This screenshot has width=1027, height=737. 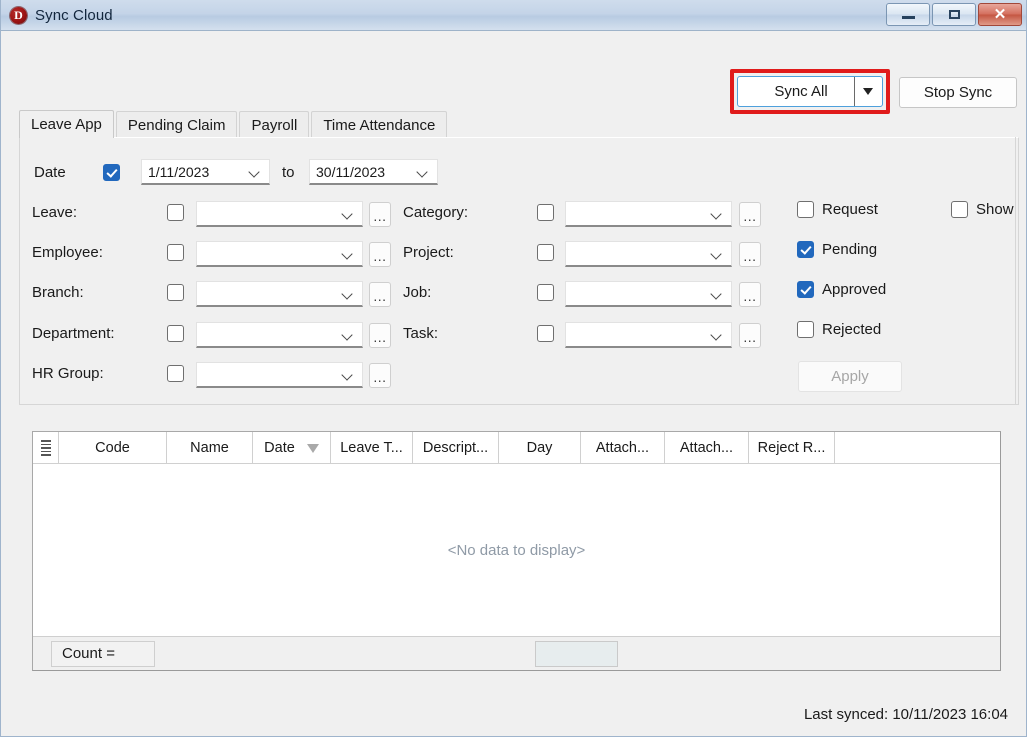 What do you see at coordinates (839, 329) in the screenshot?
I see `status-rejected-row: Rejected` at bounding box center [839, 329].